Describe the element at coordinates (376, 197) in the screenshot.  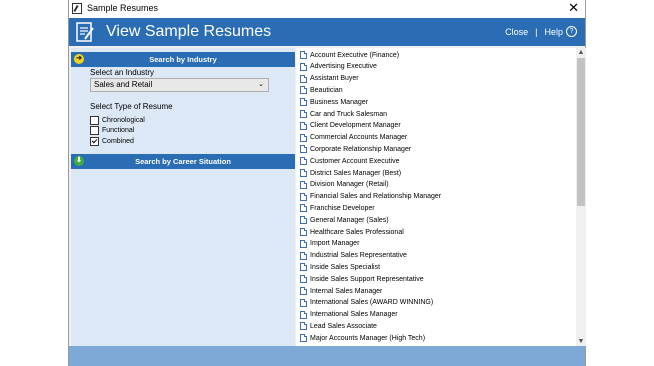
I see `resume-list-item-label: Financial Sales and Relationship Manager` at that location.